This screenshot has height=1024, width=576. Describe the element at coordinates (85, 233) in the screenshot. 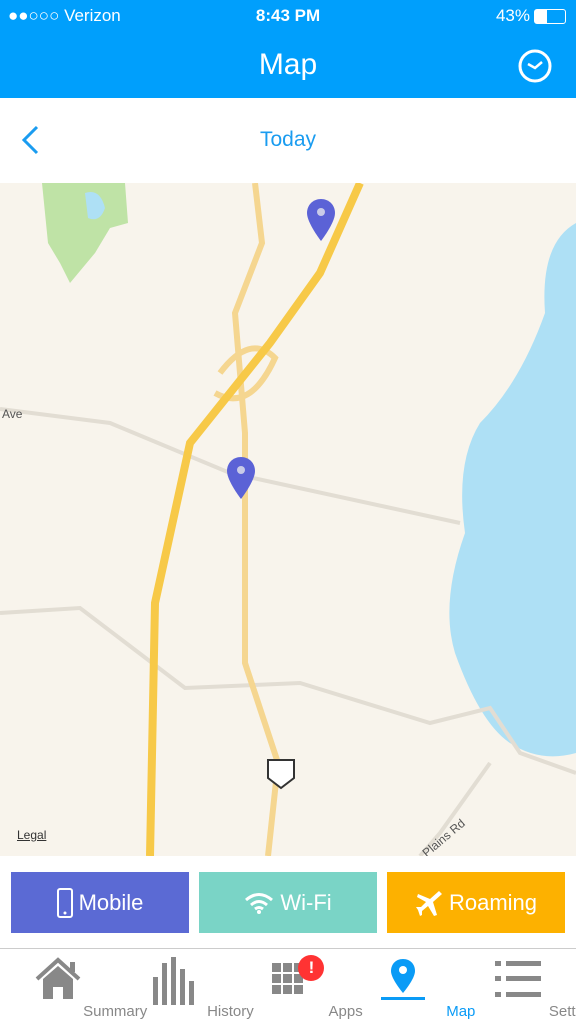

I see `park` at that location.